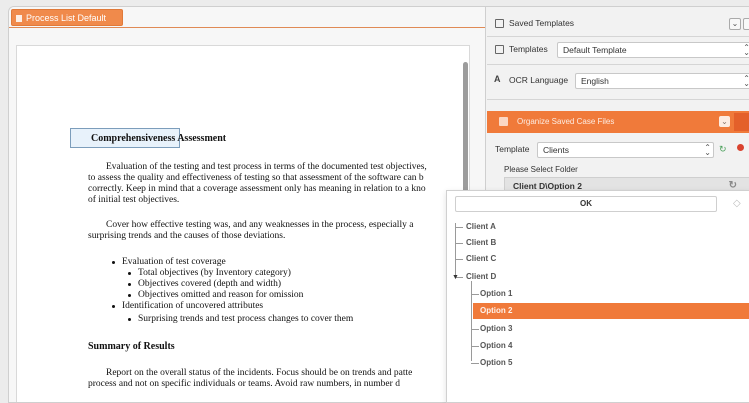 The image size is (749, 403). I want to click on section-icon, so click(503, 121).